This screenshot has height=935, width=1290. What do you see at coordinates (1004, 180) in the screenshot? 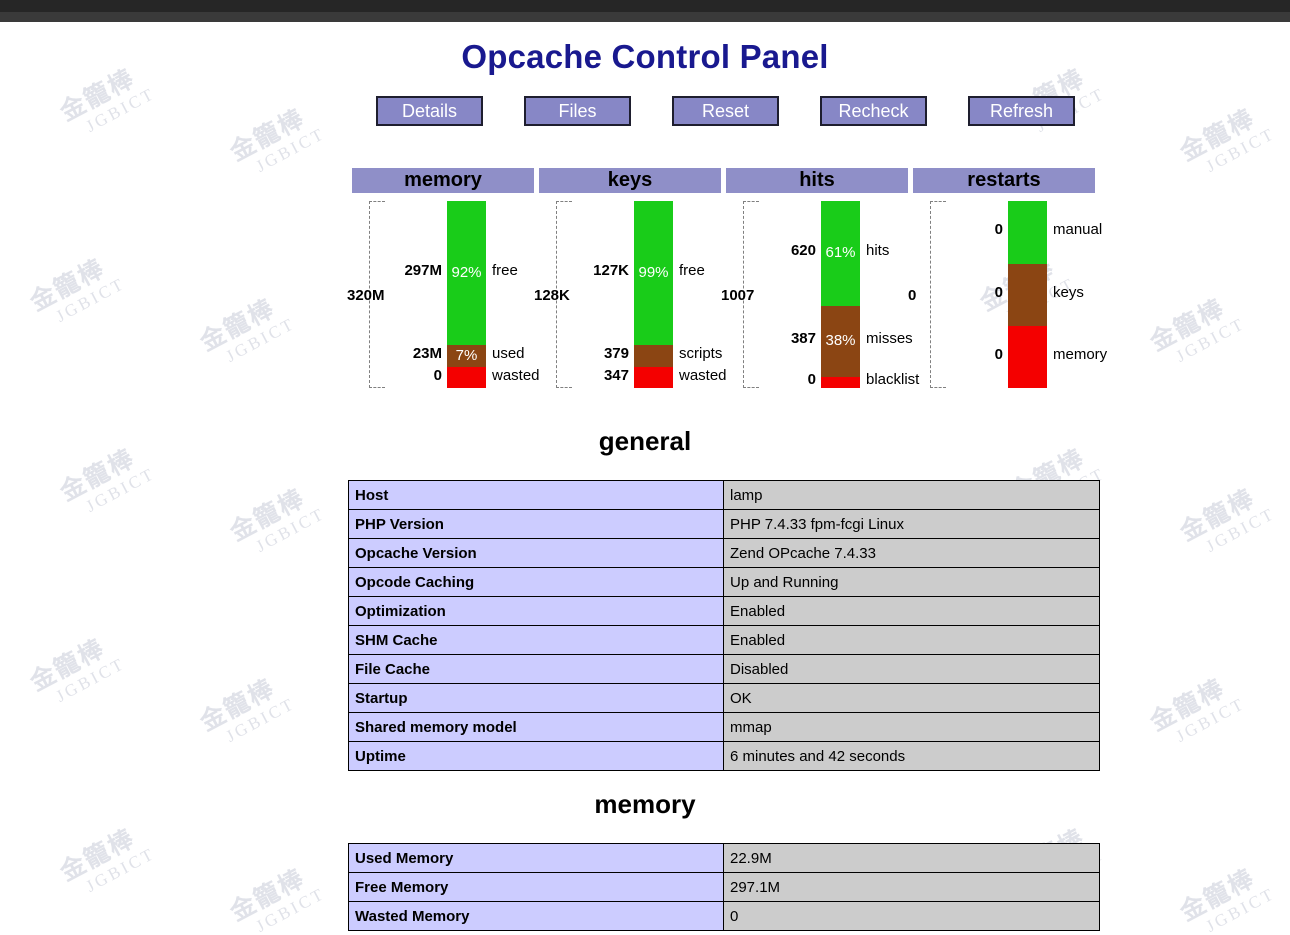
I see `gauge-title-restarts: restarts` at bounding box center [1004, 180].